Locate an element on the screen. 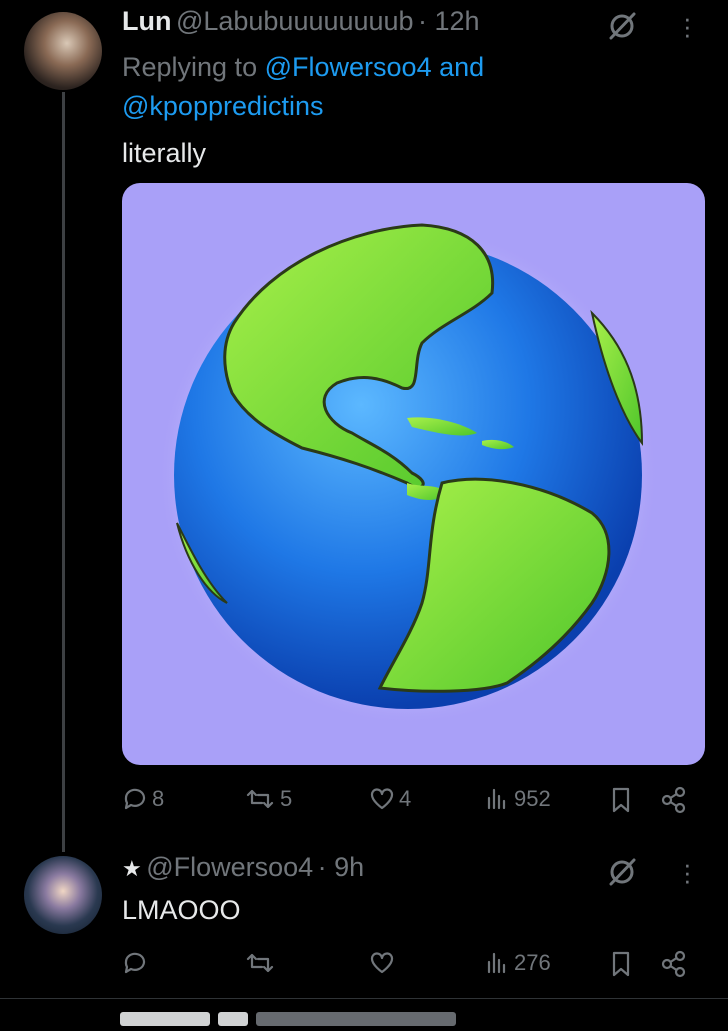 The image size is (728, 1031). replying-user-link: @kpoppredictins is located at coordinates (223, 106).